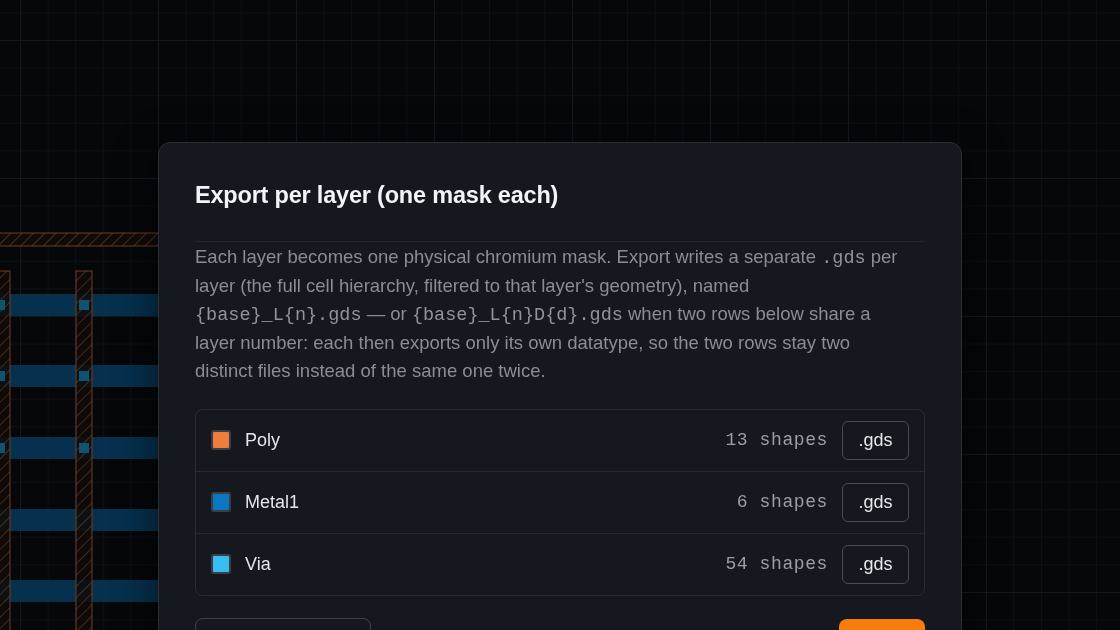 This screenshot has width=1120, height=630. What do you see at coordinates (547, 314) in the screenshot?
I see `description-text: Each layer becomes one physical chromium mask. Export writes a separate .gds per layer (the full cell hierarchy, filtered to that layer's geometry), named {base}_L{n}.gds — or {base}_L{n}D{d}.gds when two rows below share a layer number: each then exports only its own datatype, so the two rows stay two distinct files instead of the same one twice.` at bounding box center [547, 314].